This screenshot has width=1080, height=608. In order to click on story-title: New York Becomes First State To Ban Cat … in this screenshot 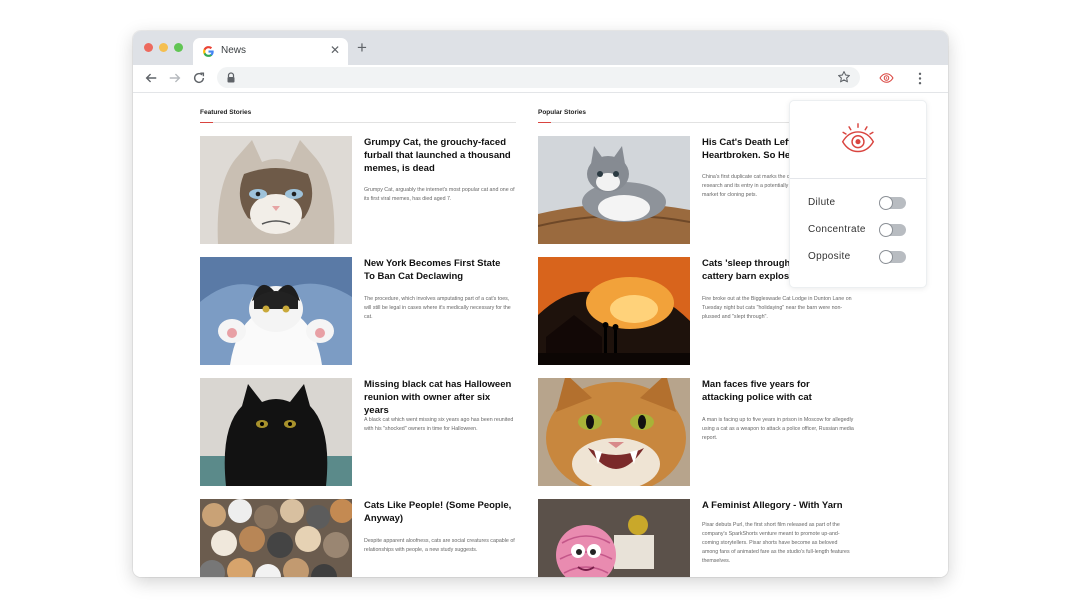, I will do `click(438, 270)`.